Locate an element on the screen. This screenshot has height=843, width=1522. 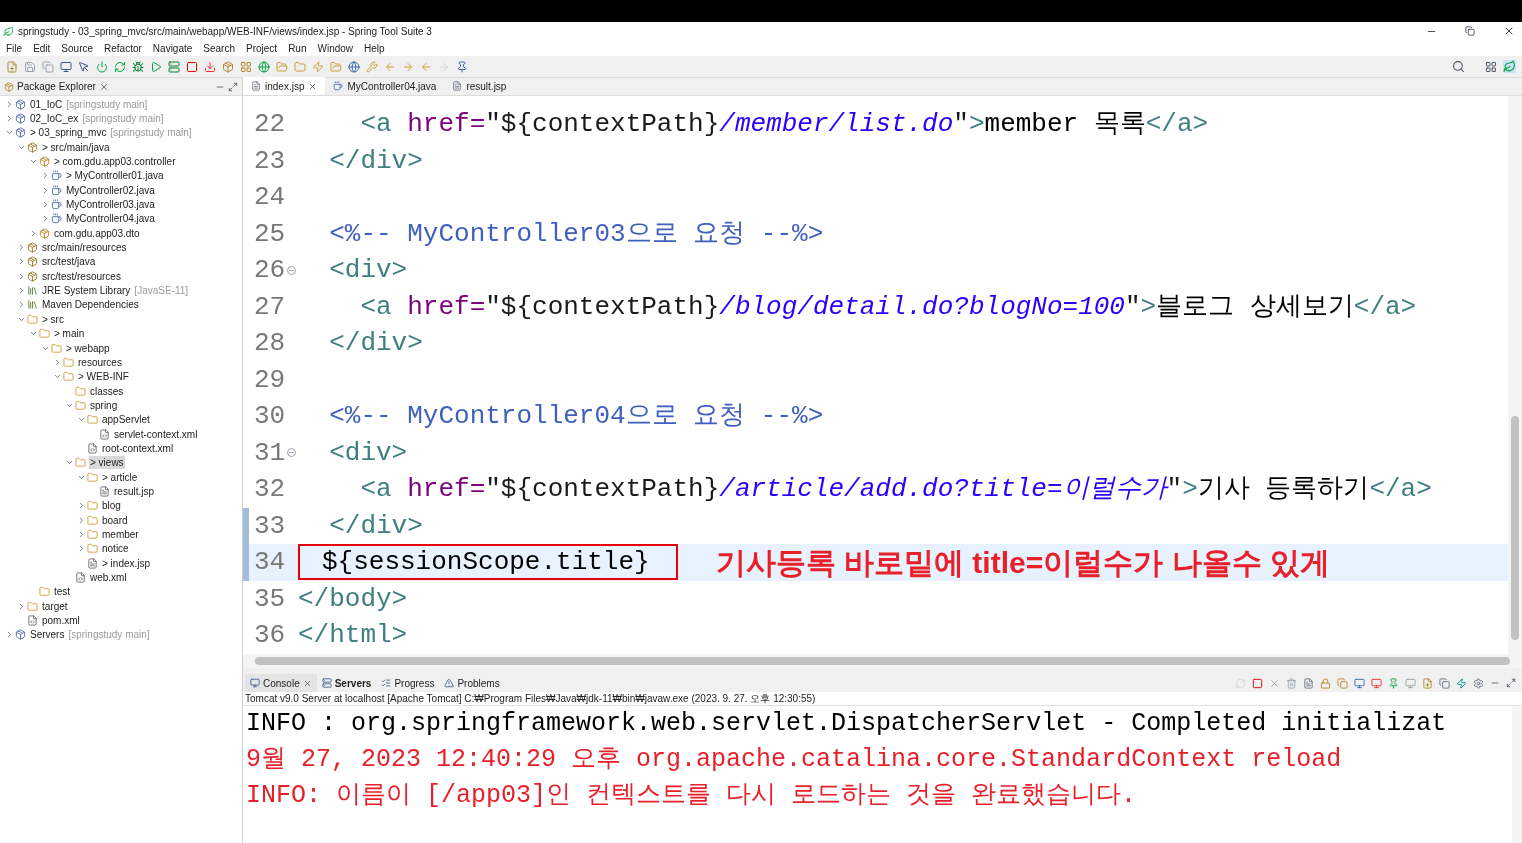
tree-item: MyController03.java is located at coordinates (110, 205).